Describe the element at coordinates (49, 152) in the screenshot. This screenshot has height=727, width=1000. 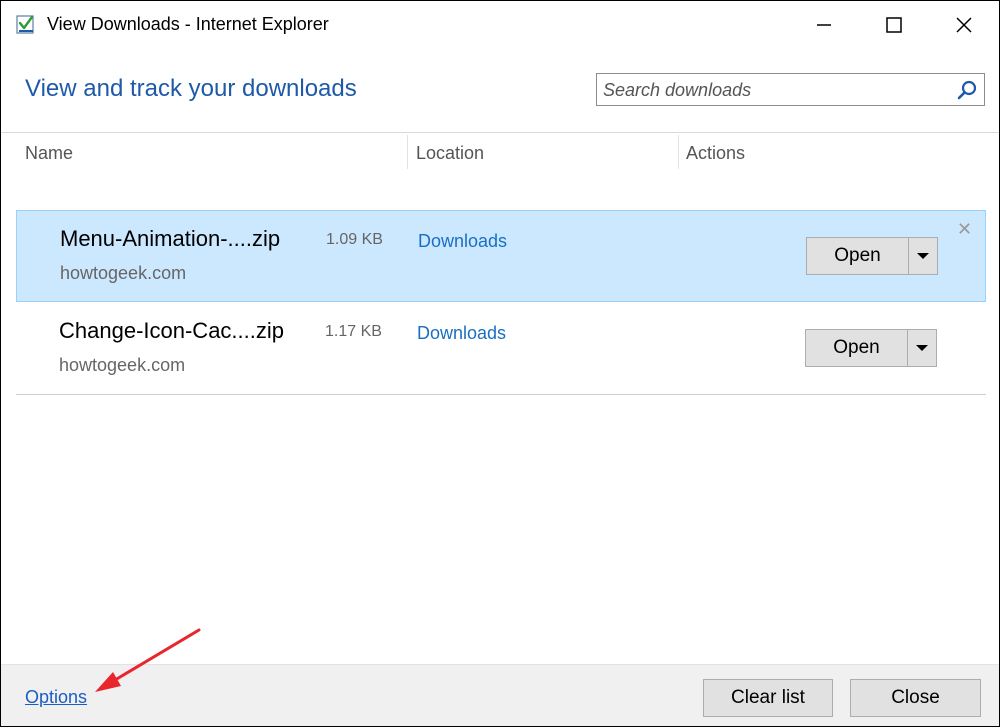
I see `column-header-name: Name` at that location.